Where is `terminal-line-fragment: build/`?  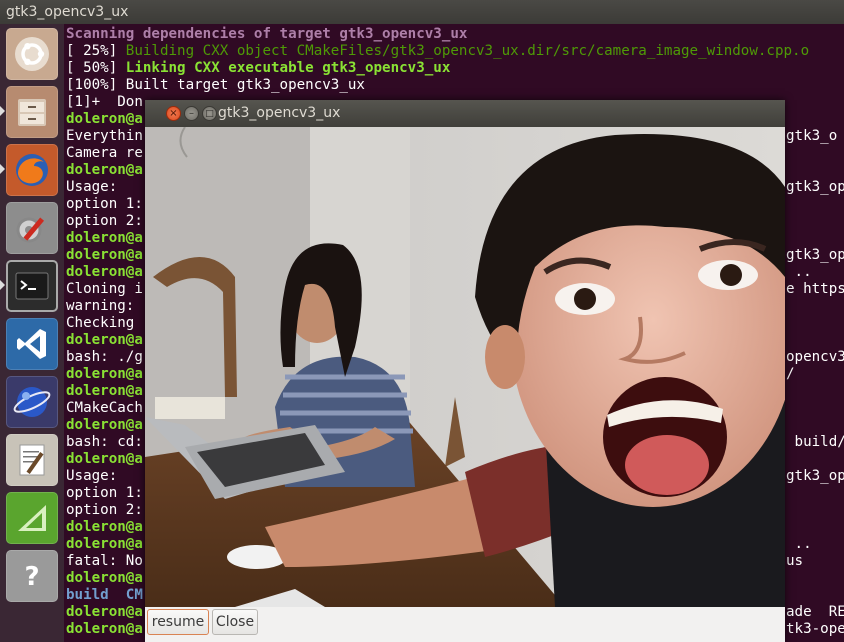 terminal-line-fragment: build/ is located at coordinates (815, 442).